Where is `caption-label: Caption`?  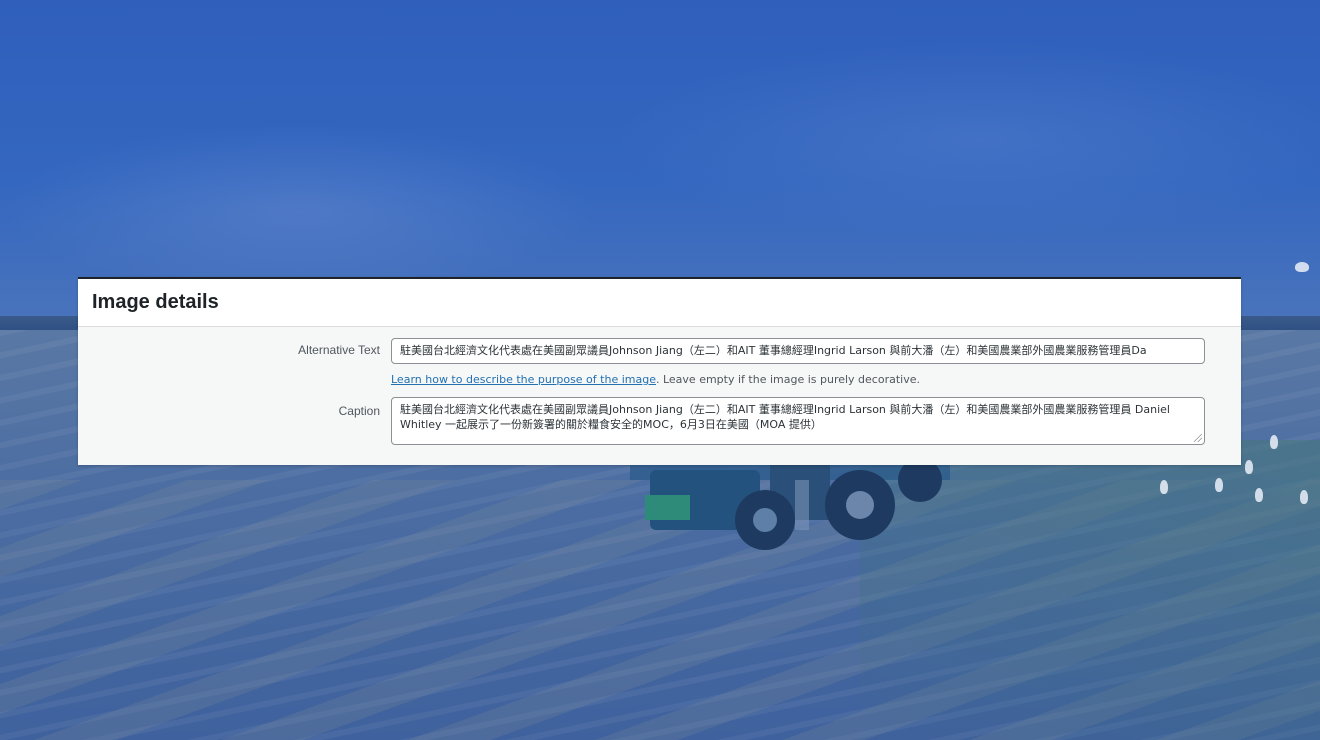 caption-label: Caption is located at coordinates (359, 411).